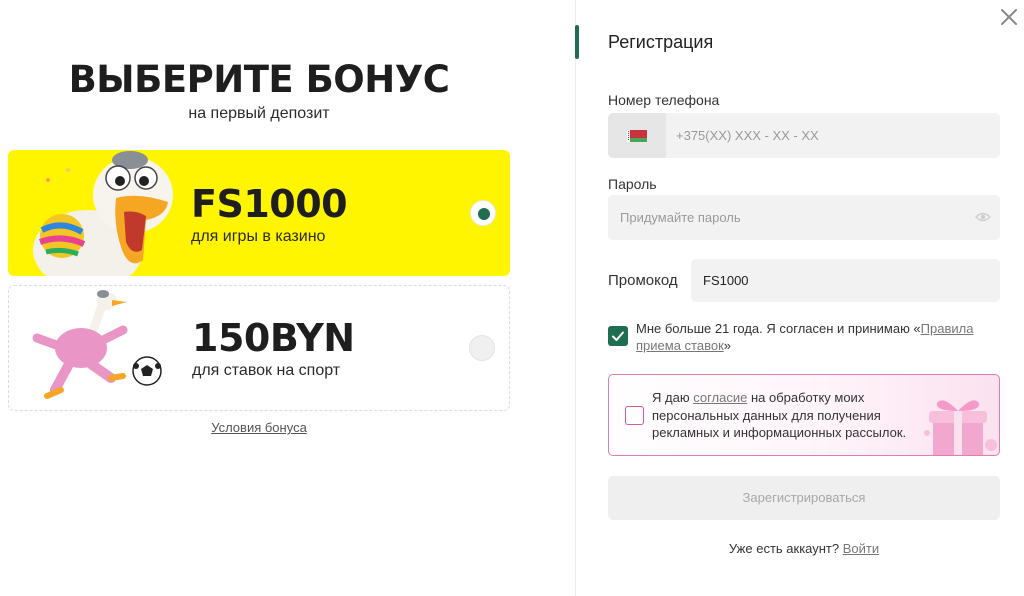 The image size is (1024, 596). I want to click on checkmark-icon, so click(618, 336).